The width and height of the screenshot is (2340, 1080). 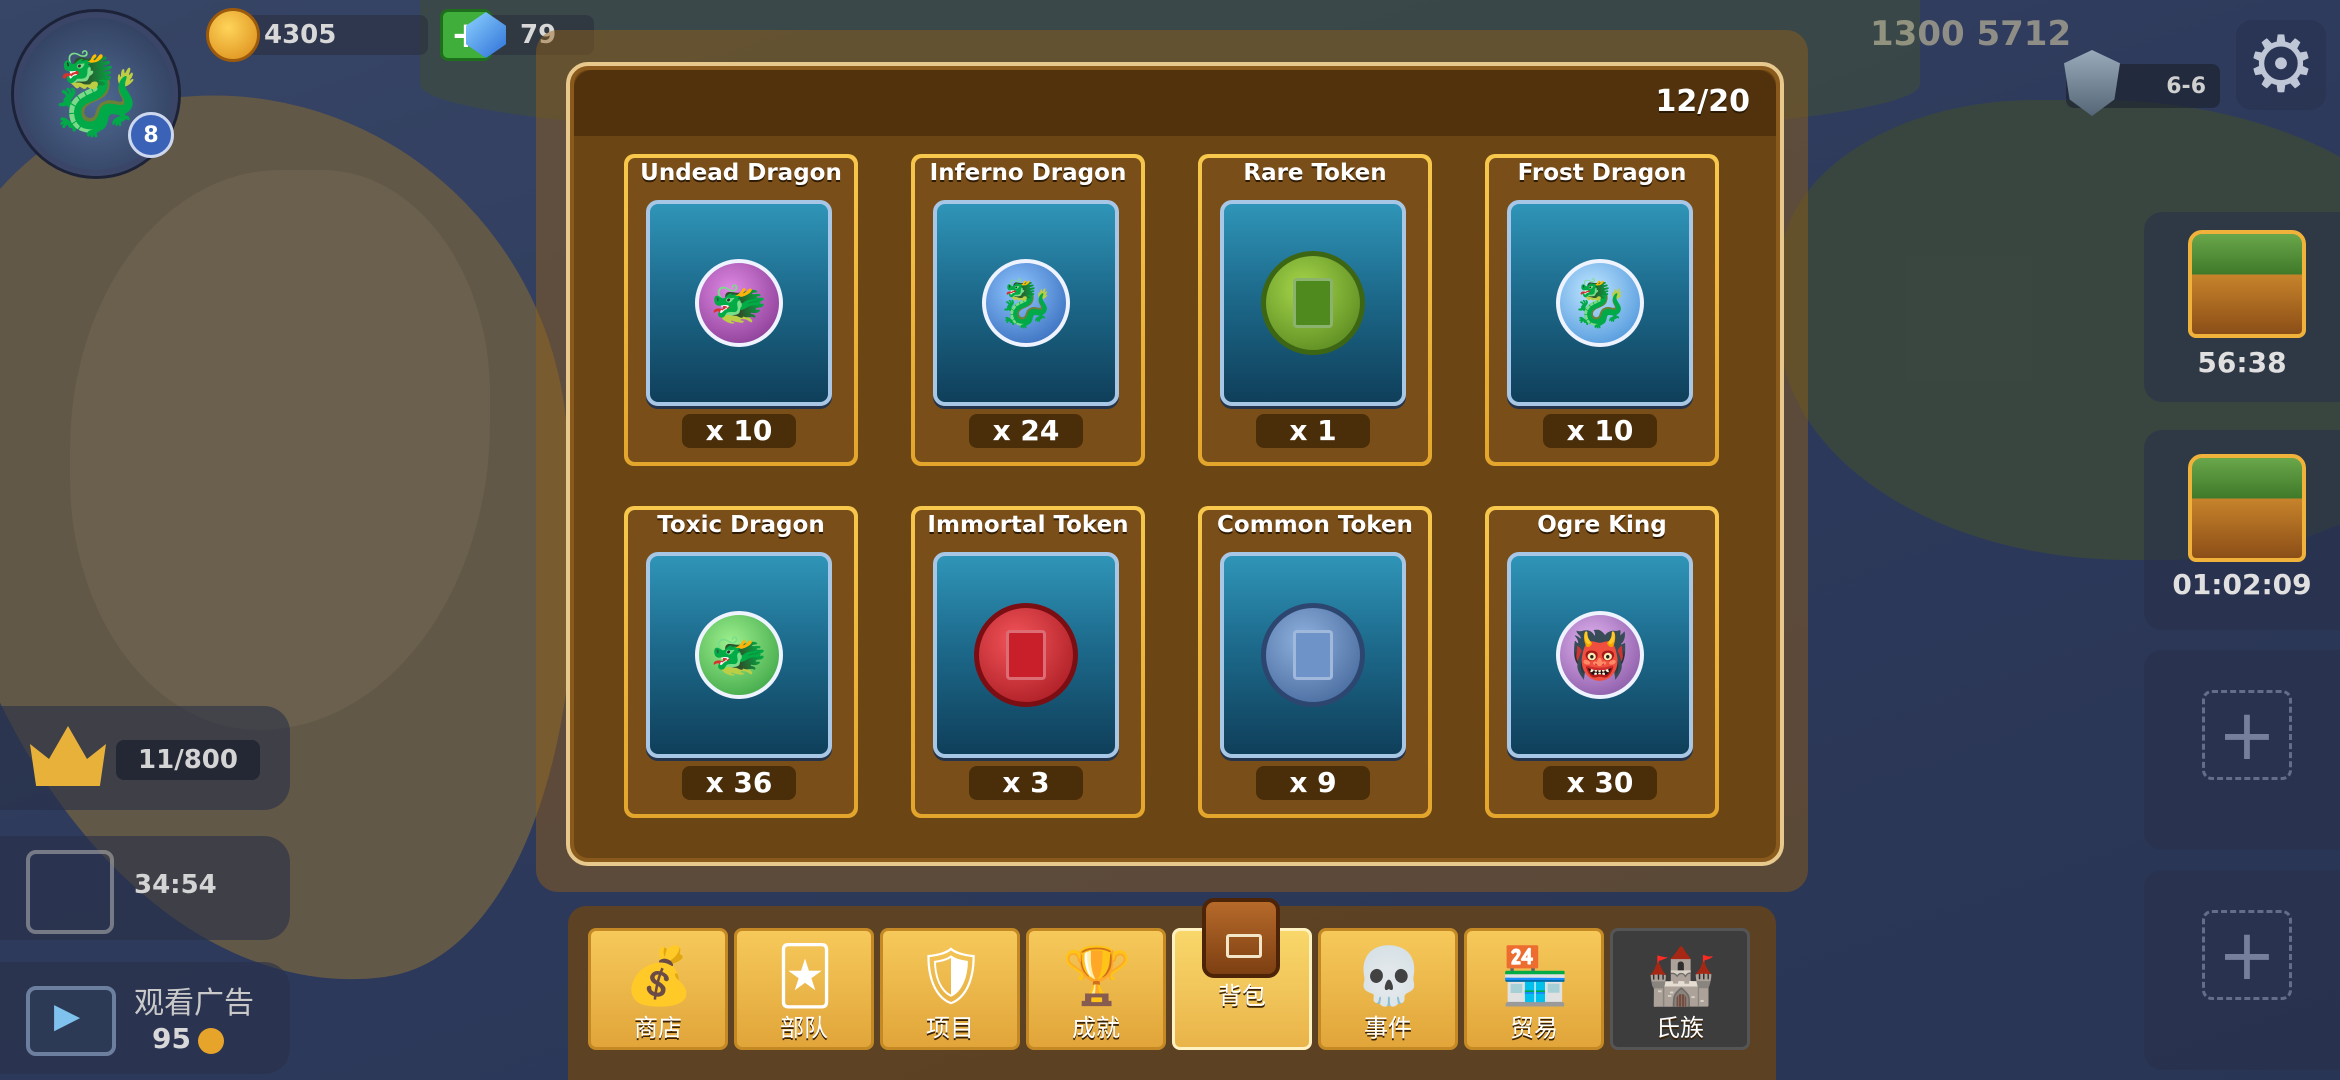 I want to click on item-name: Inferno Dragon, so click(x=1028, y=173).